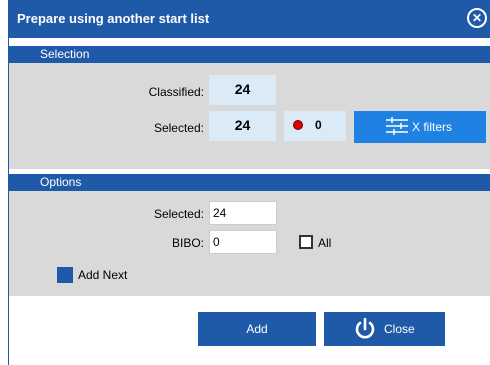 The height and width of the screenshot is (365, 490). I want to click on selection-header: Selection, so click(249, 54).